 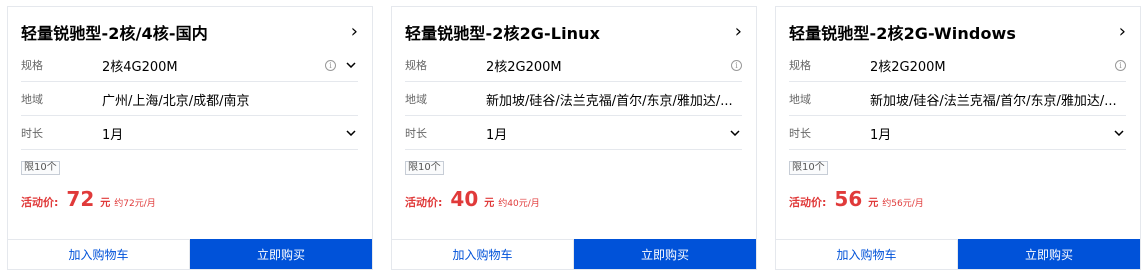 What do you see at coordinates (903, 204) in the screenshot?
I see `price-per-month: 约56元/月` at bounding box center [903, 204].